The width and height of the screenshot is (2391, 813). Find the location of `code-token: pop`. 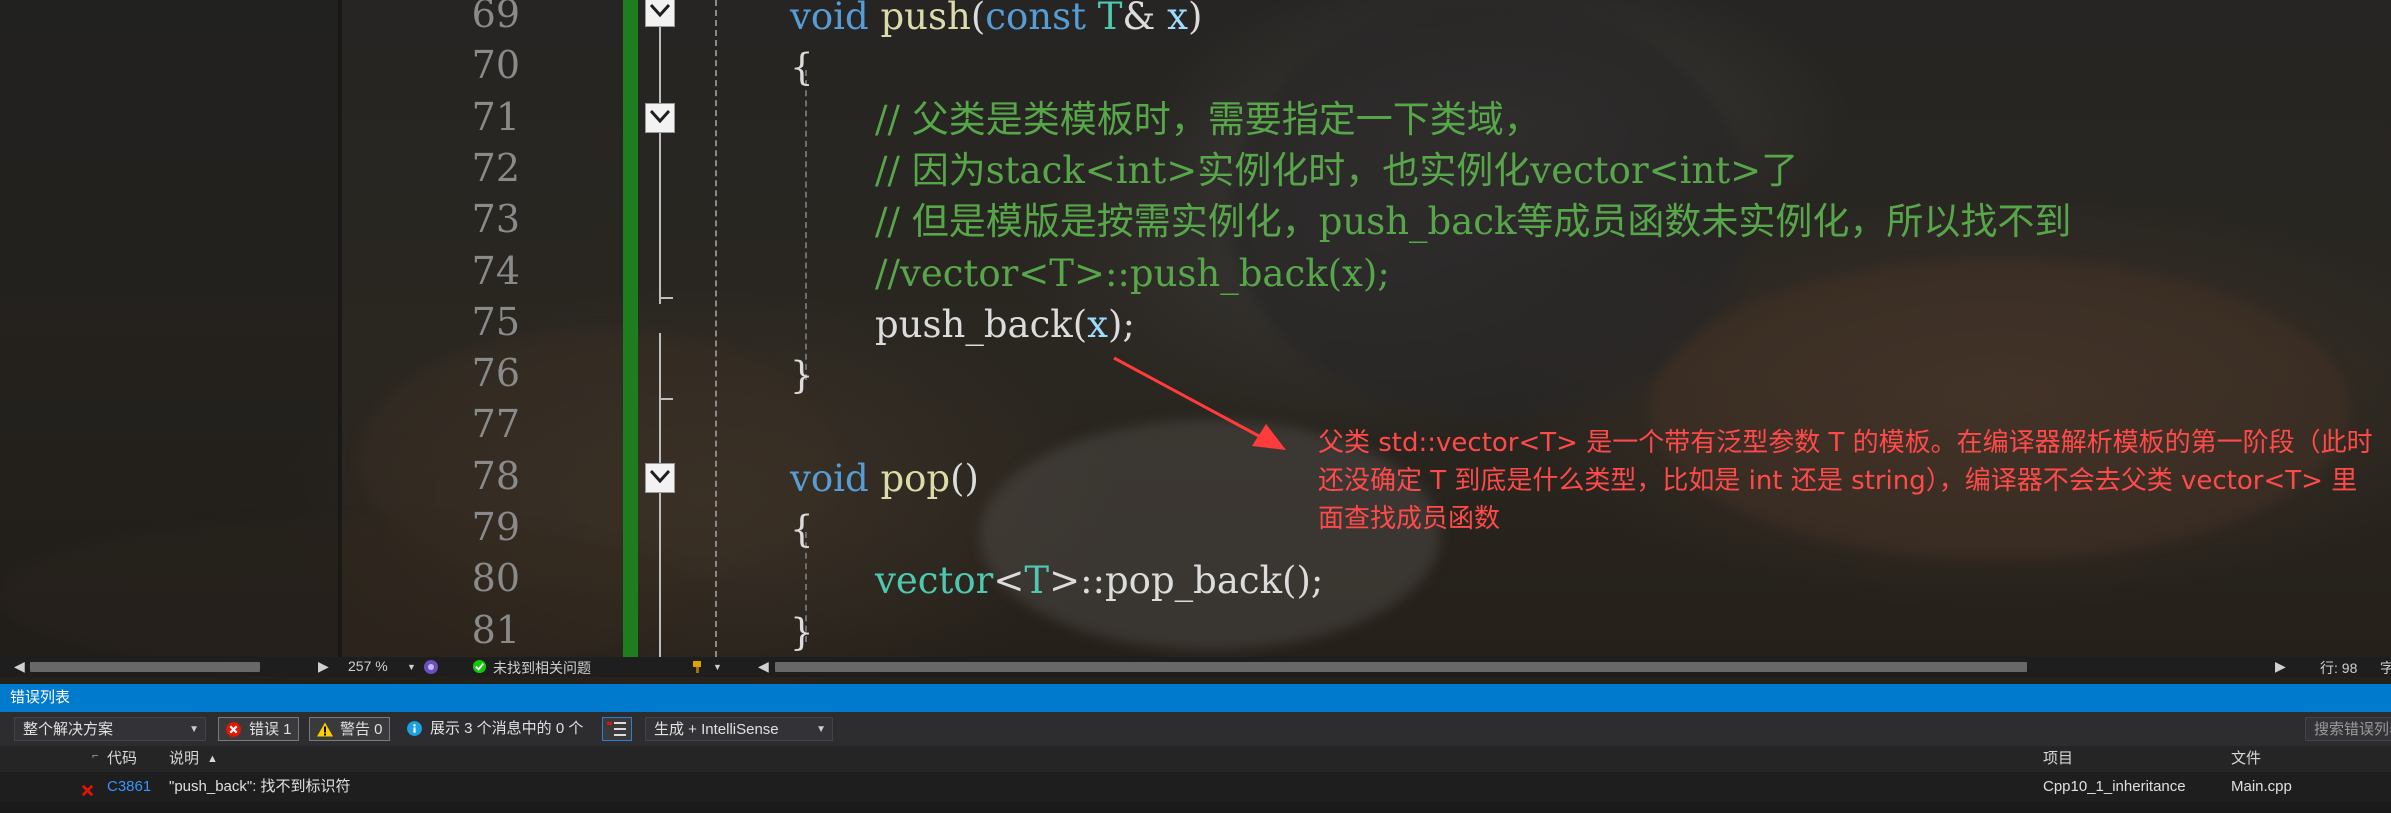

code-token: pop is located at coordinates (915, 478).